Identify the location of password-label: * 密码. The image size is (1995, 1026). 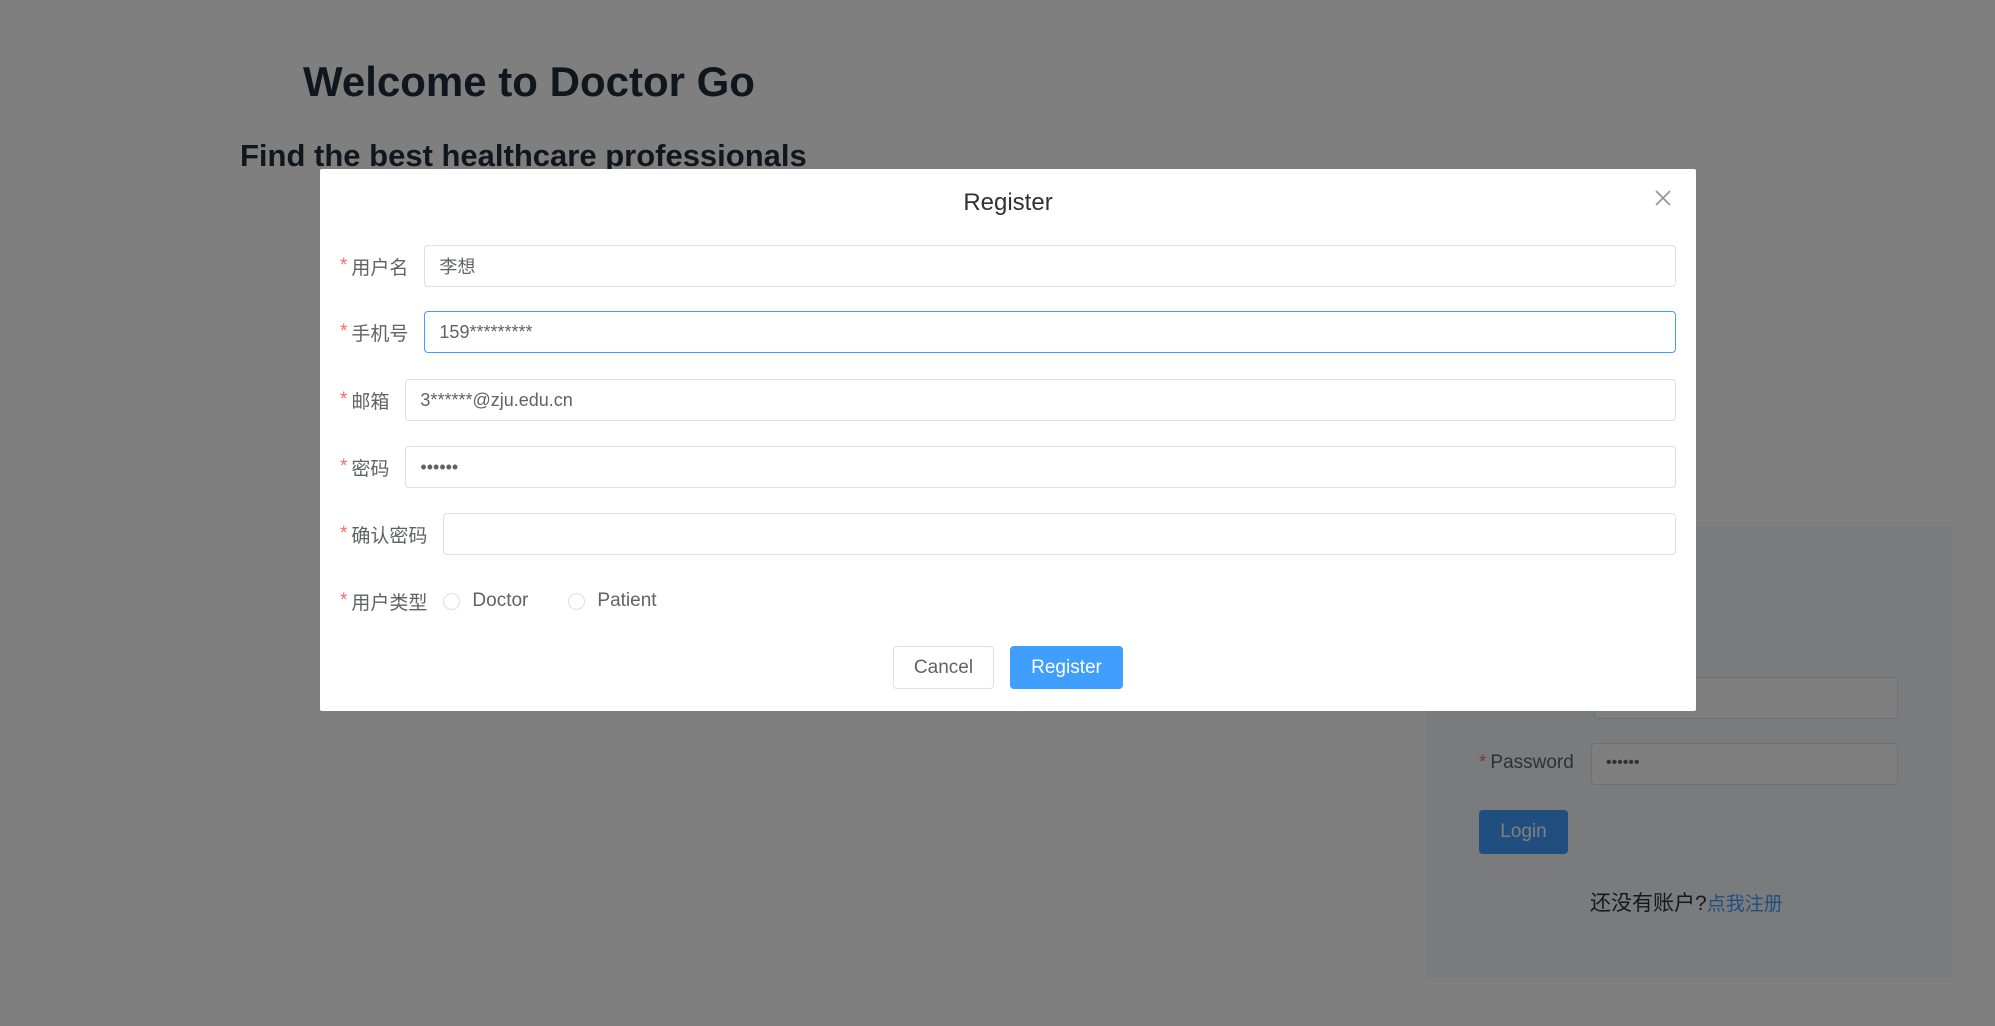
(372, 467).